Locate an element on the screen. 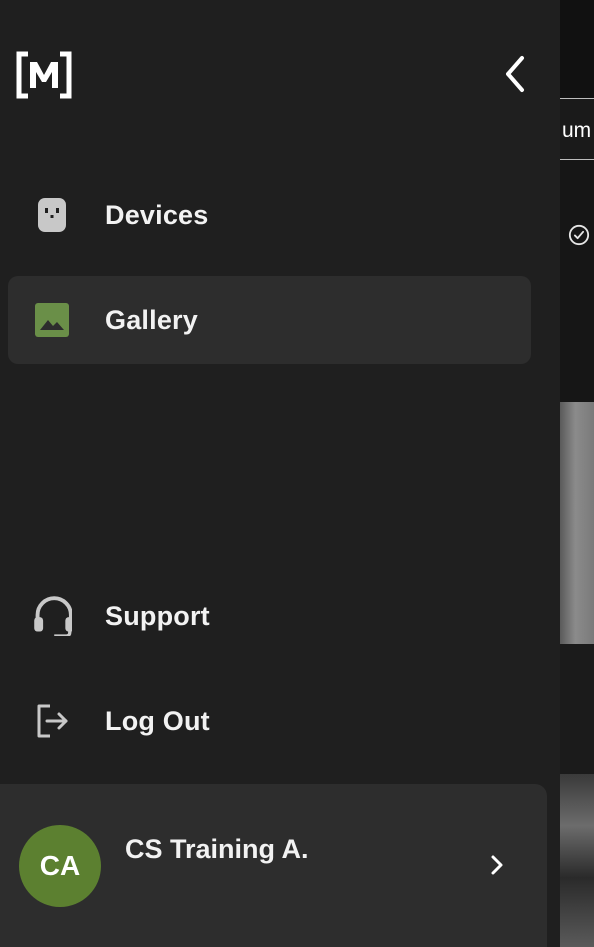 The image size is (594, 947). brand-logo is located at coordinates (44, 75).